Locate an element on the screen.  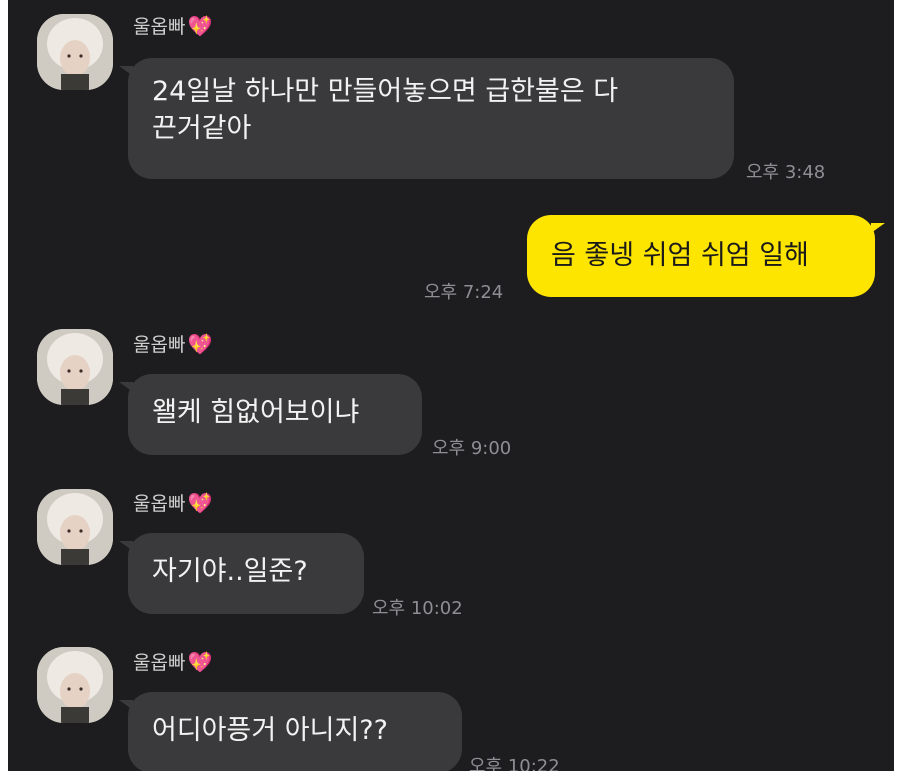
message-text-line: 끈거같아 is located at coordinates (202, 128).